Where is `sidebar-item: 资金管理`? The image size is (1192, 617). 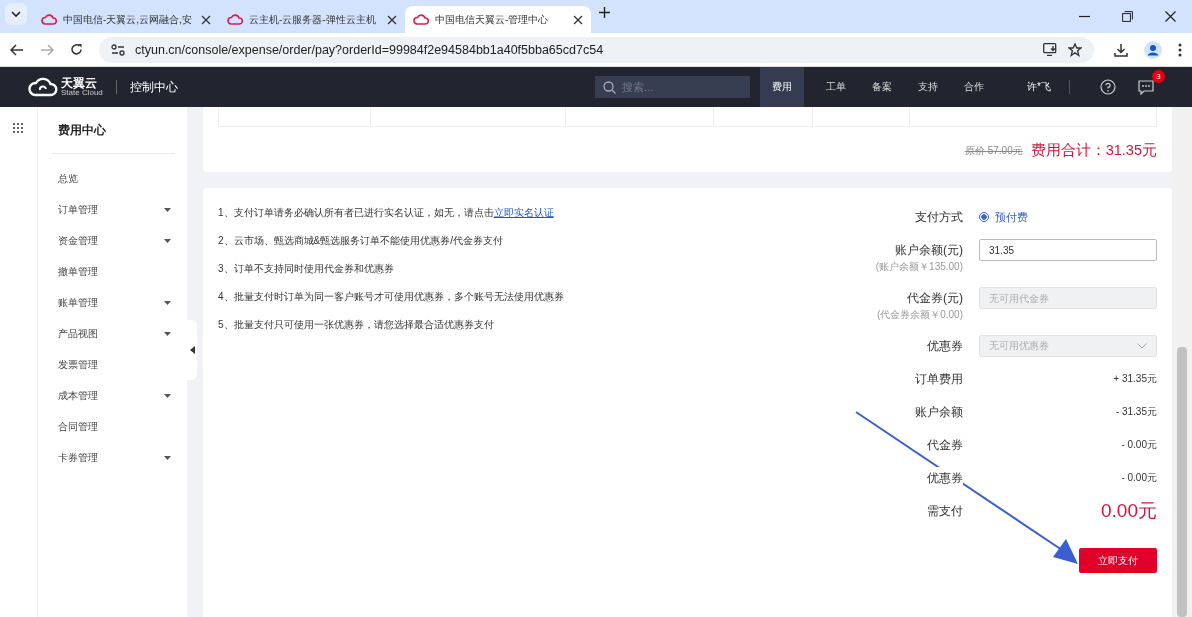 sidebar-item: 资金管理 is located at coordinates (113, 240).